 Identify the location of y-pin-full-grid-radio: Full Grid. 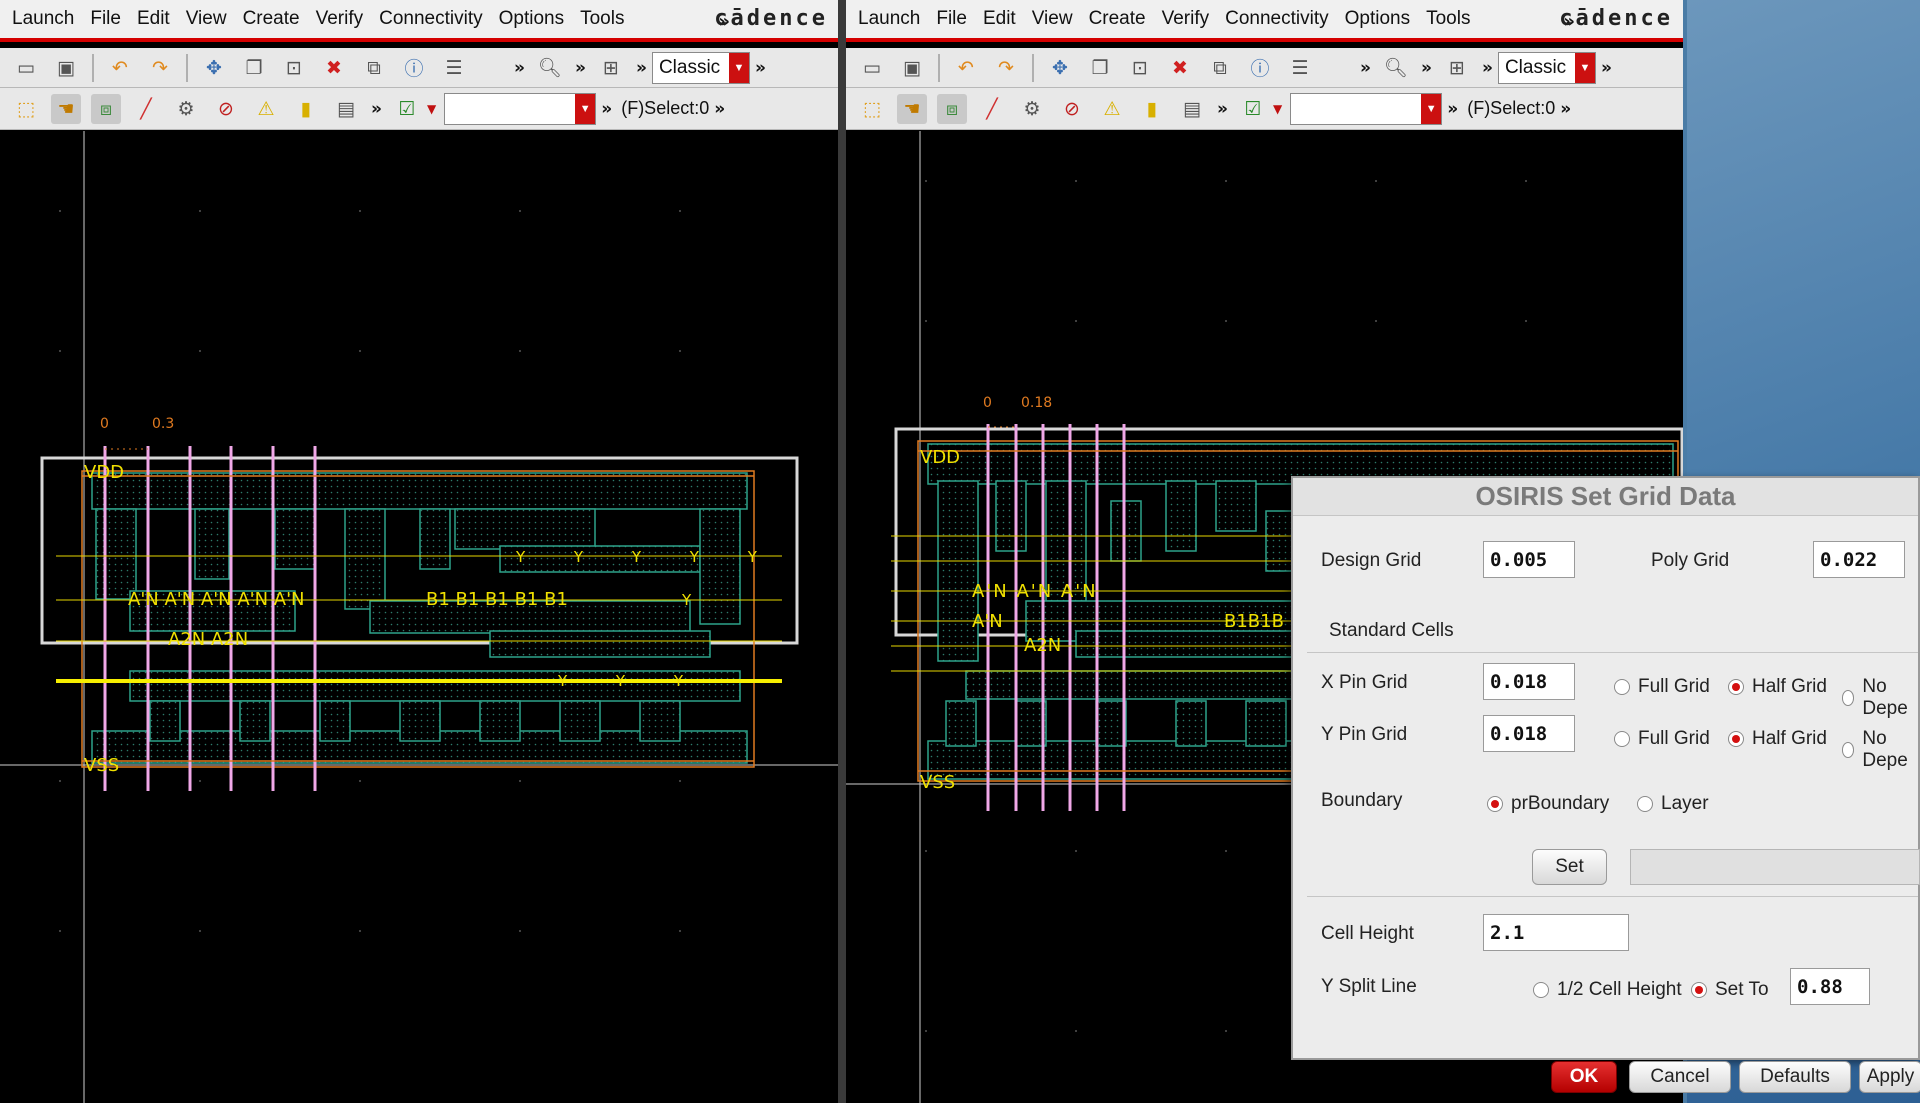
(1662, 739).